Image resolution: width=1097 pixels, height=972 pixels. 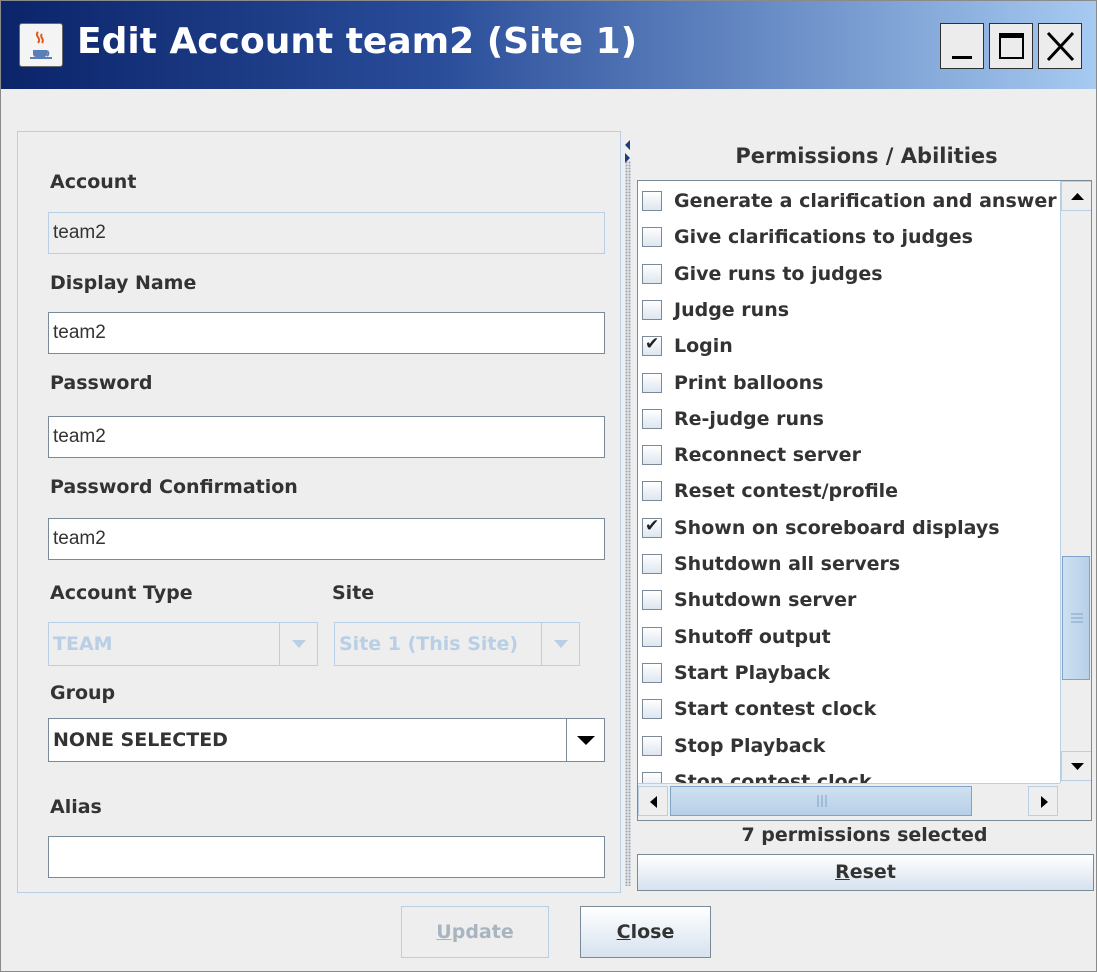 What do you see at coordinates (865, 872) in the screenshot?
I see `reset-button: Reset` at bounding box center [865, 872].